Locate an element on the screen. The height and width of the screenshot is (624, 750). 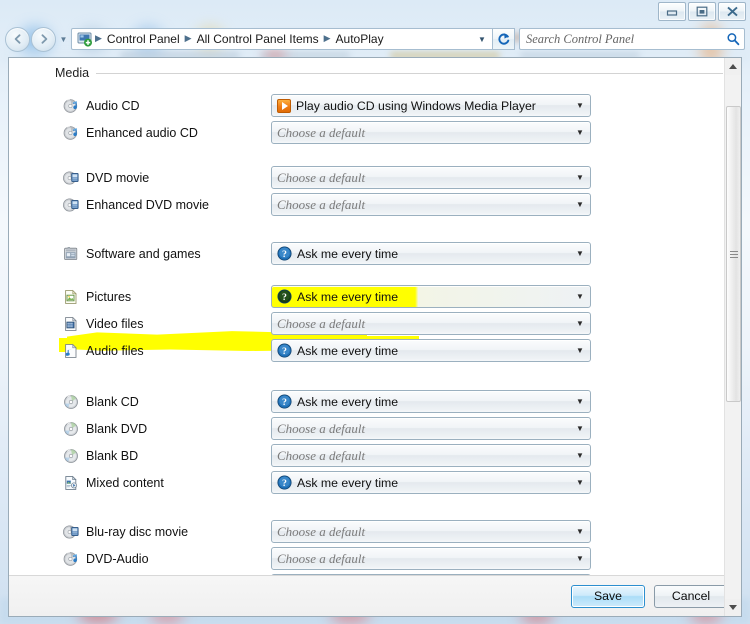
maximize-button is located at coordinates (702, 11).